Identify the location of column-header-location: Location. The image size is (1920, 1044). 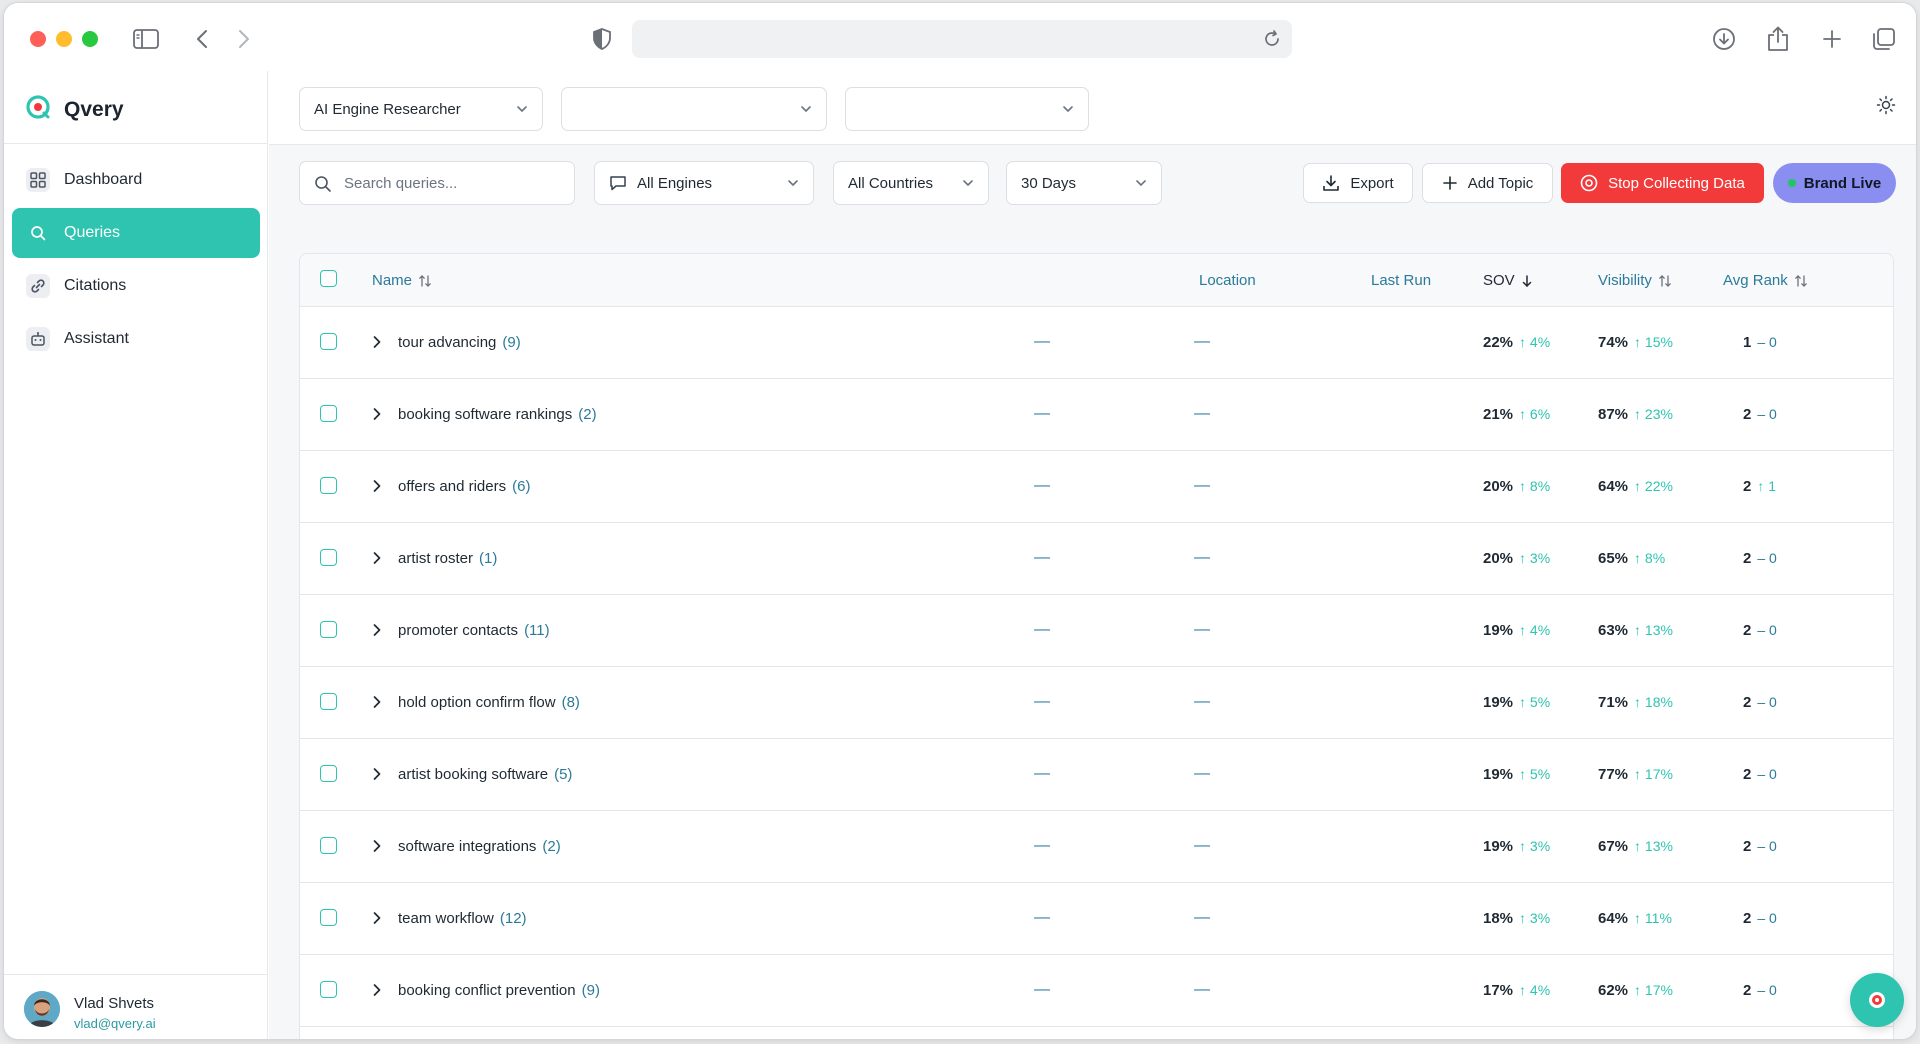
(1227, 280).